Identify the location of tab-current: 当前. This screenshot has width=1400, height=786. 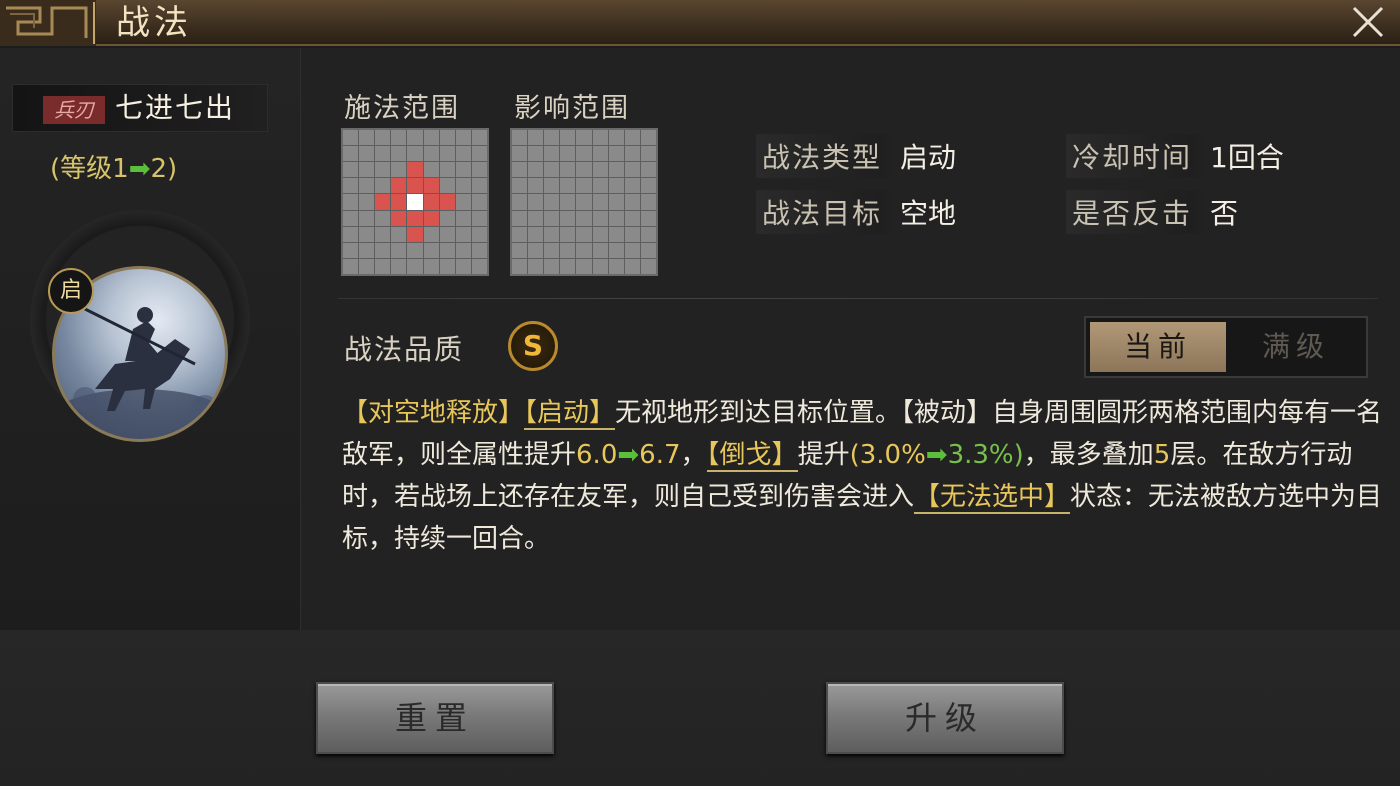
(1158, 347).